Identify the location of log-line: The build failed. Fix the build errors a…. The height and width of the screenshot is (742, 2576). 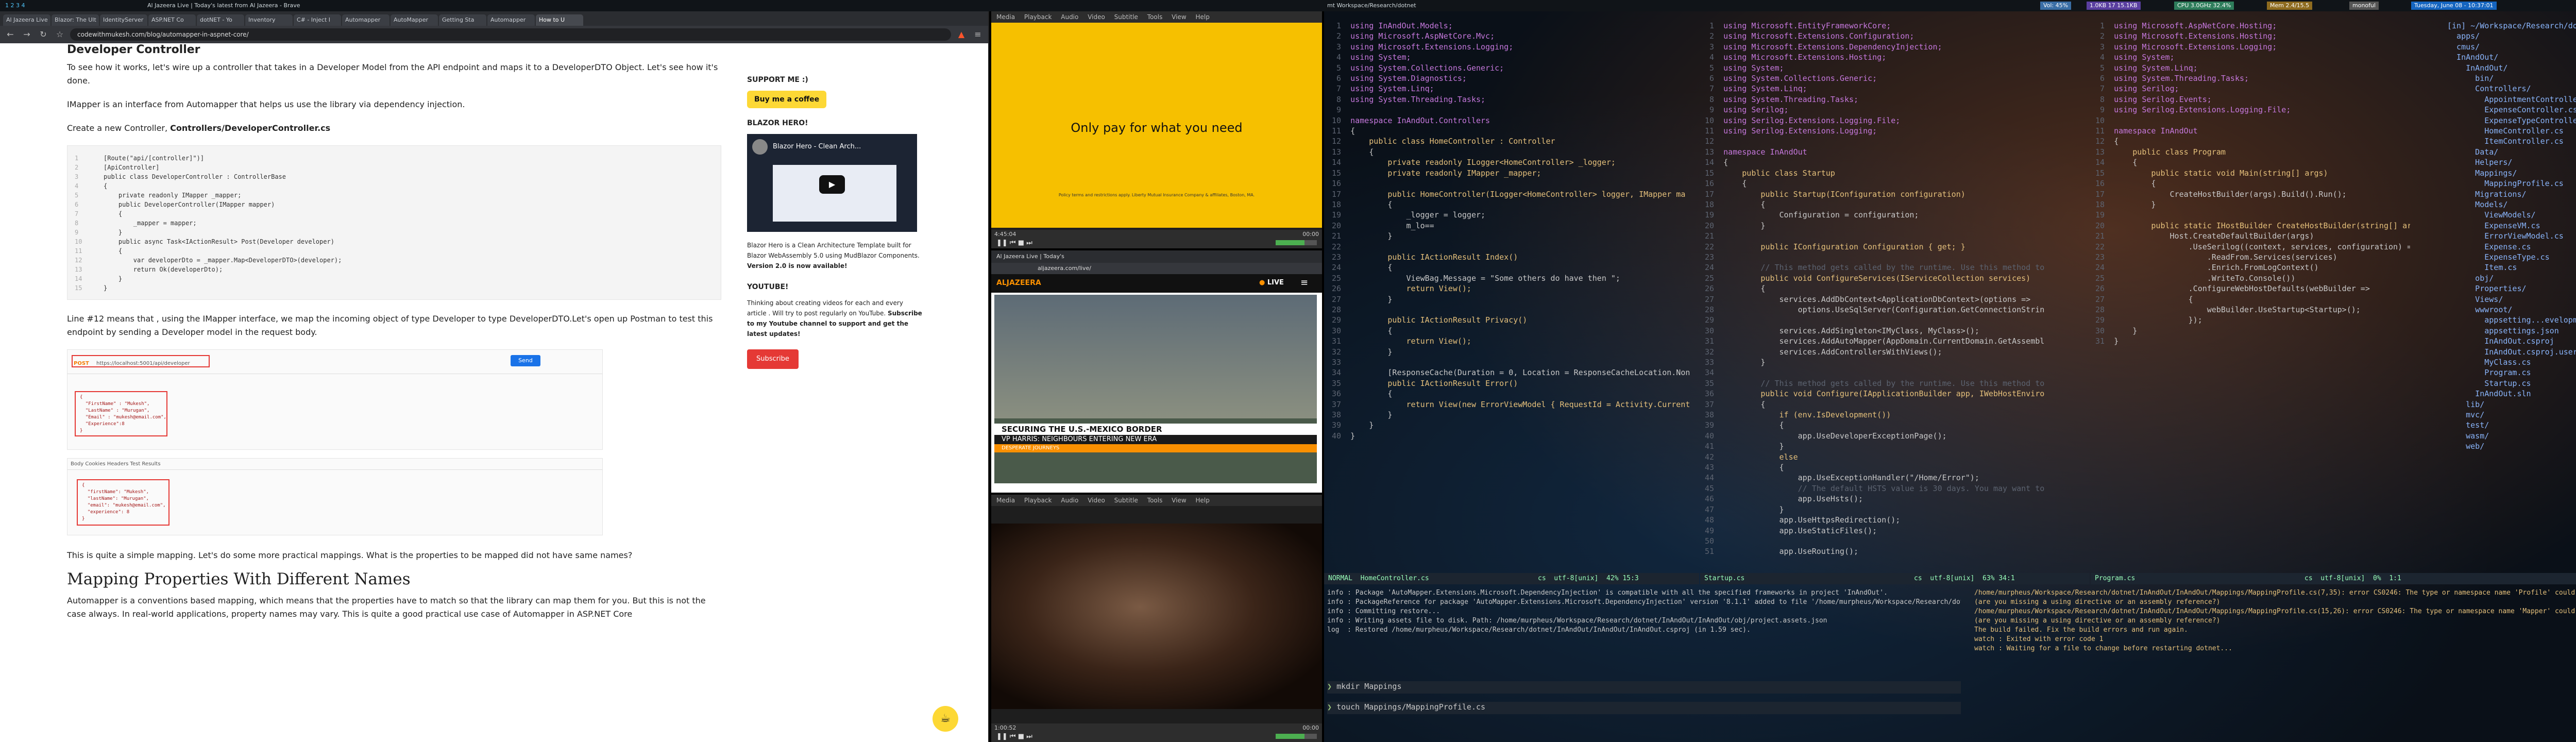
(2081, 630).